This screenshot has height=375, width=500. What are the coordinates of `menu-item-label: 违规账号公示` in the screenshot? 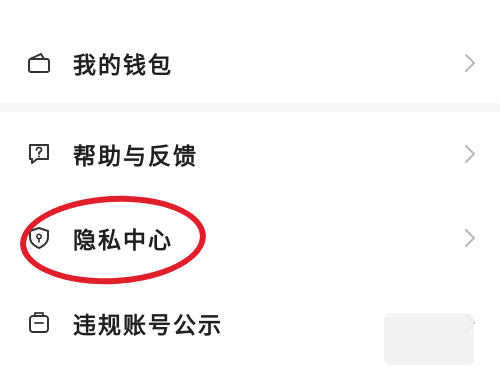 It's located at (148, 326).